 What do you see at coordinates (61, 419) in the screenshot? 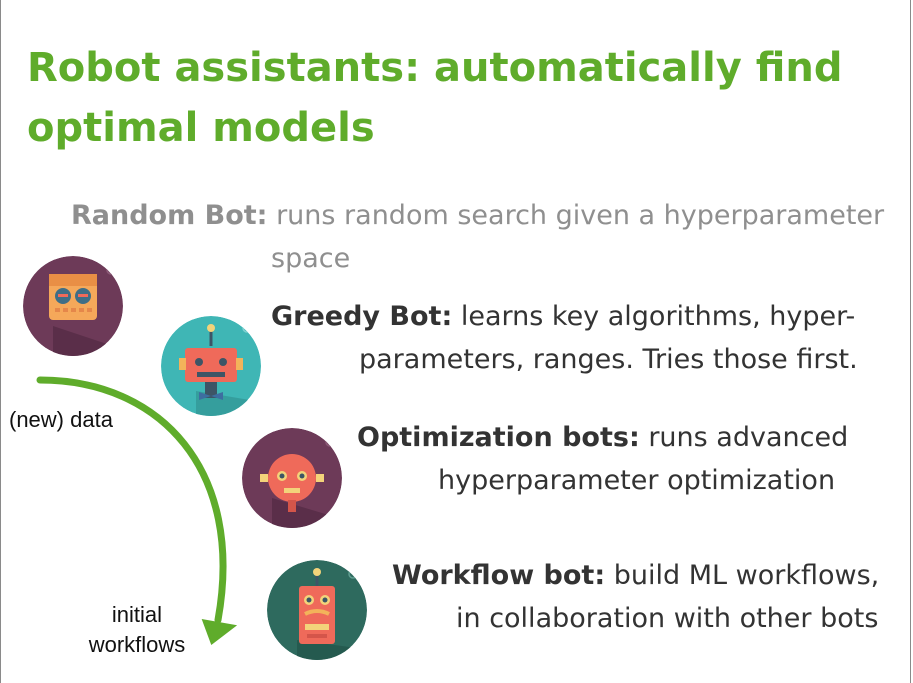
I see `new-data-label: (new) data` at bounding box center [61, 419].